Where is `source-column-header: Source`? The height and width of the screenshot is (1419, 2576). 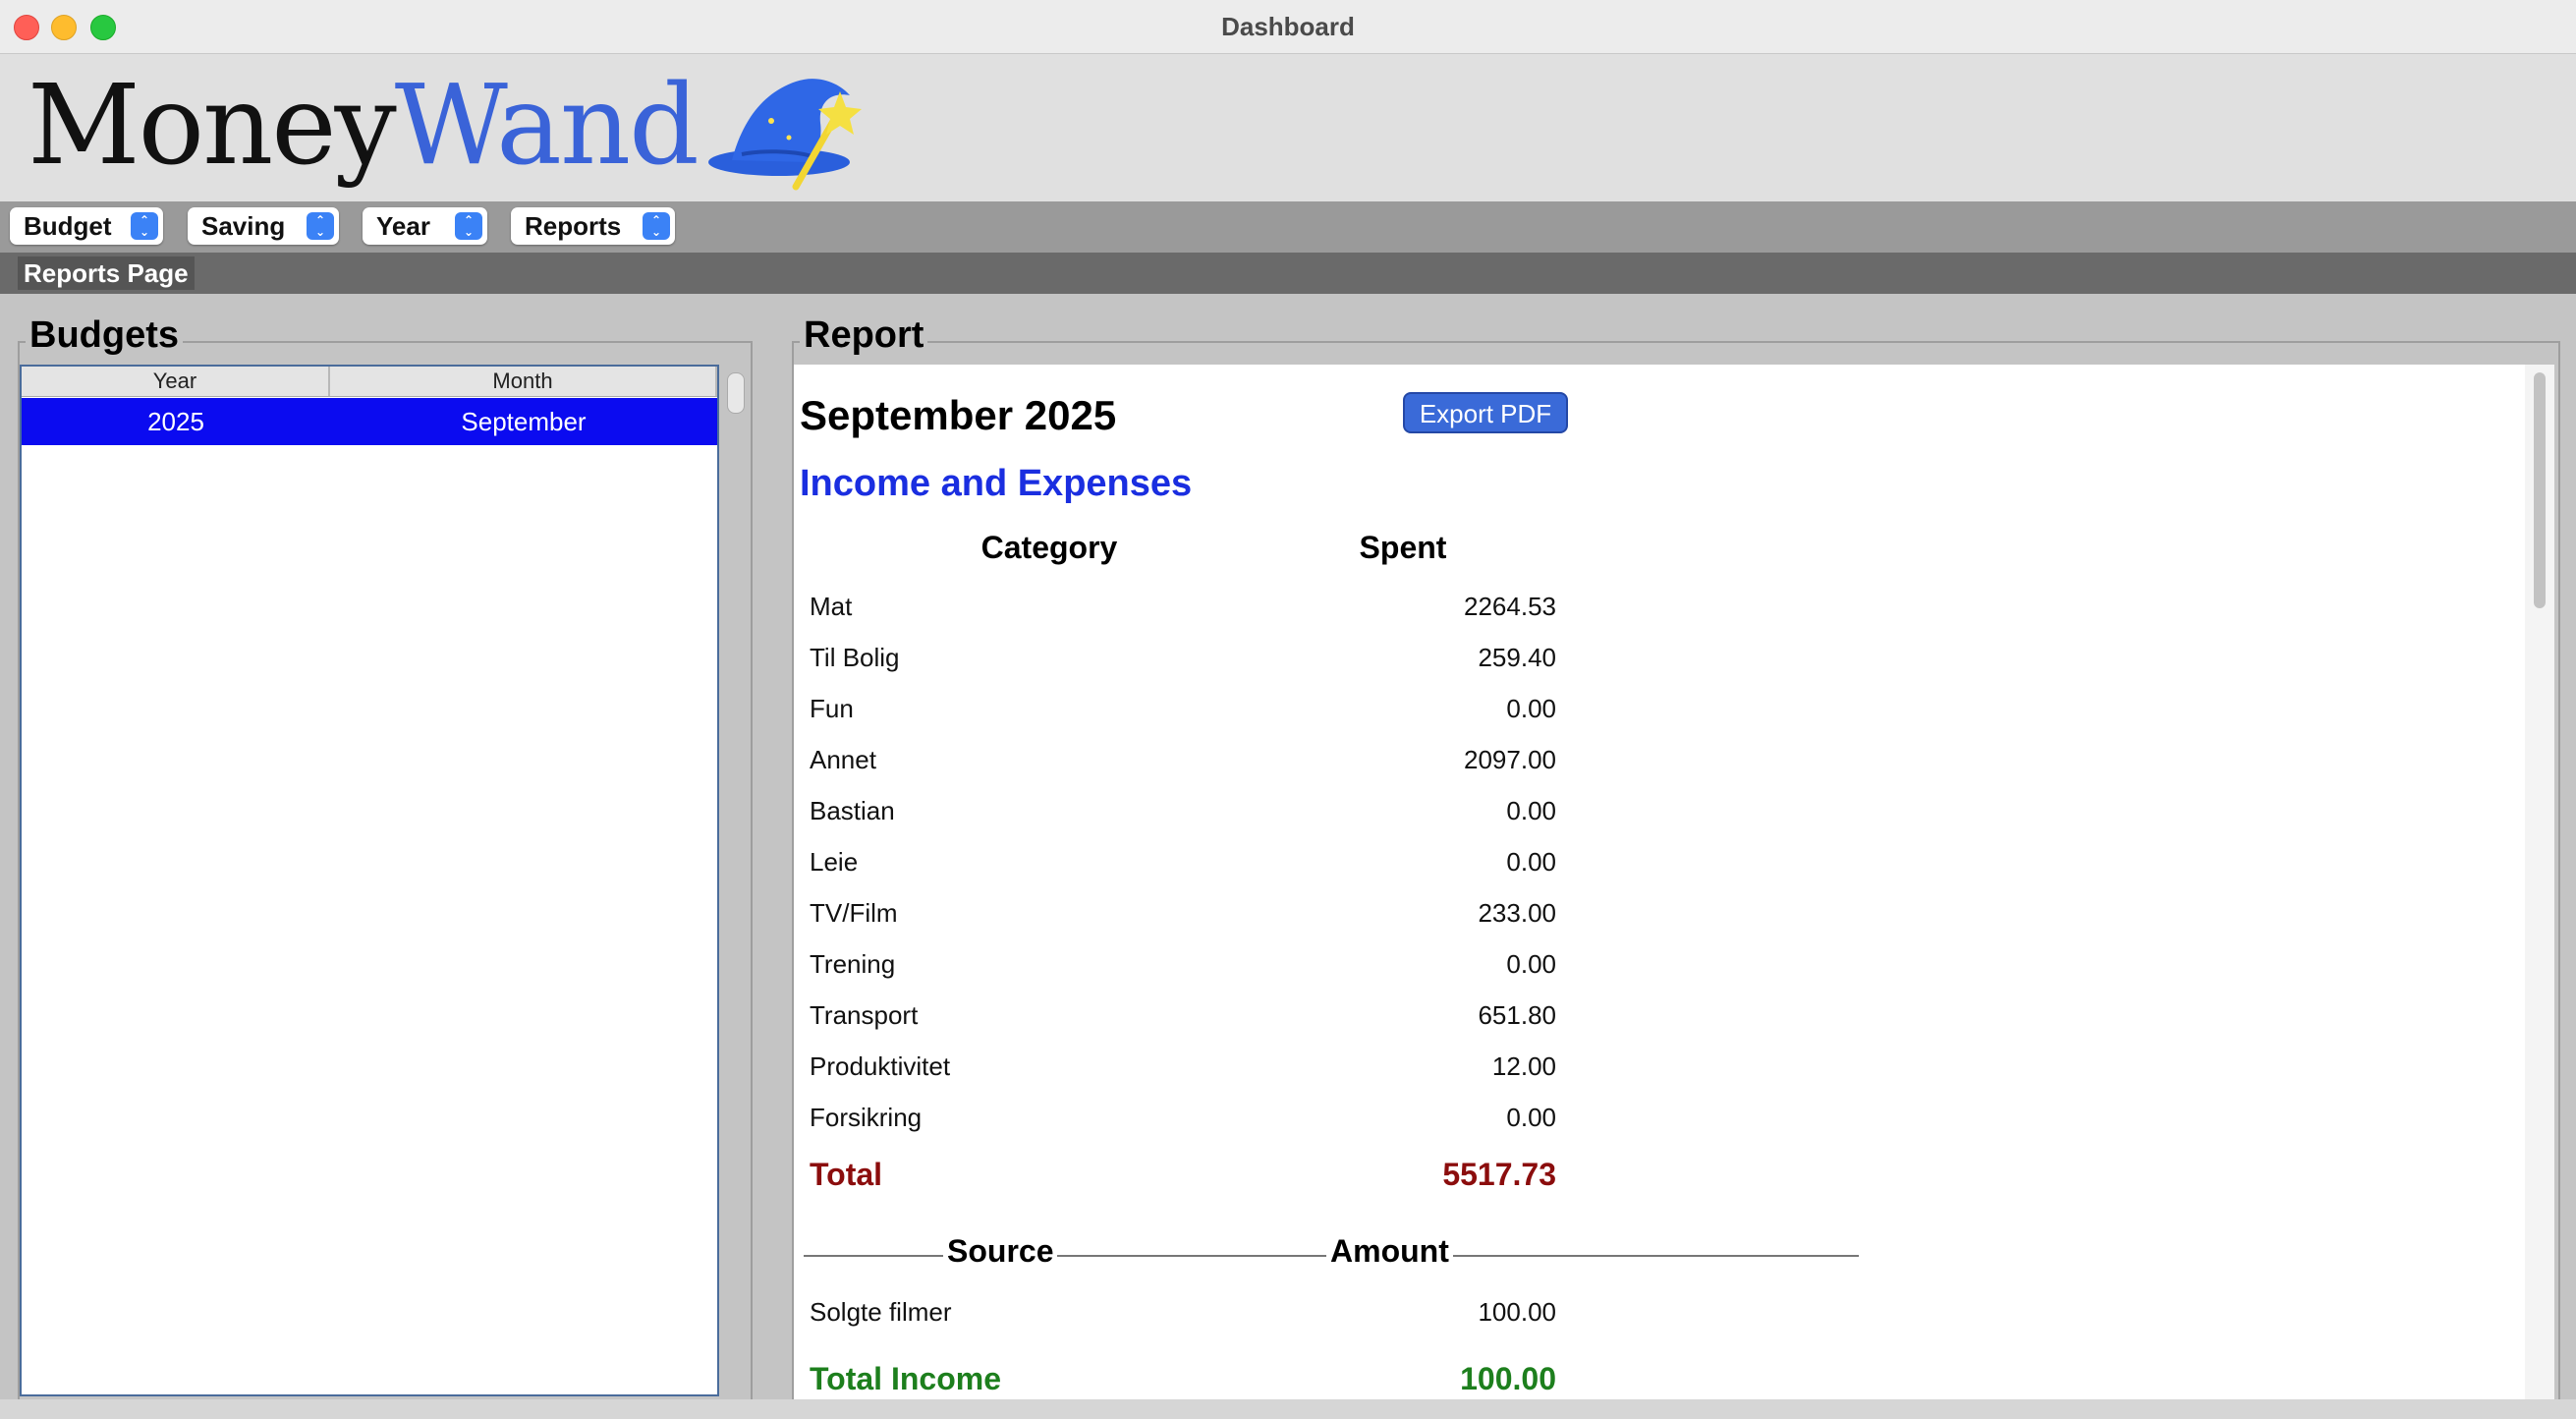
source-column-header: Source is located at coordinates (1000, 1251).